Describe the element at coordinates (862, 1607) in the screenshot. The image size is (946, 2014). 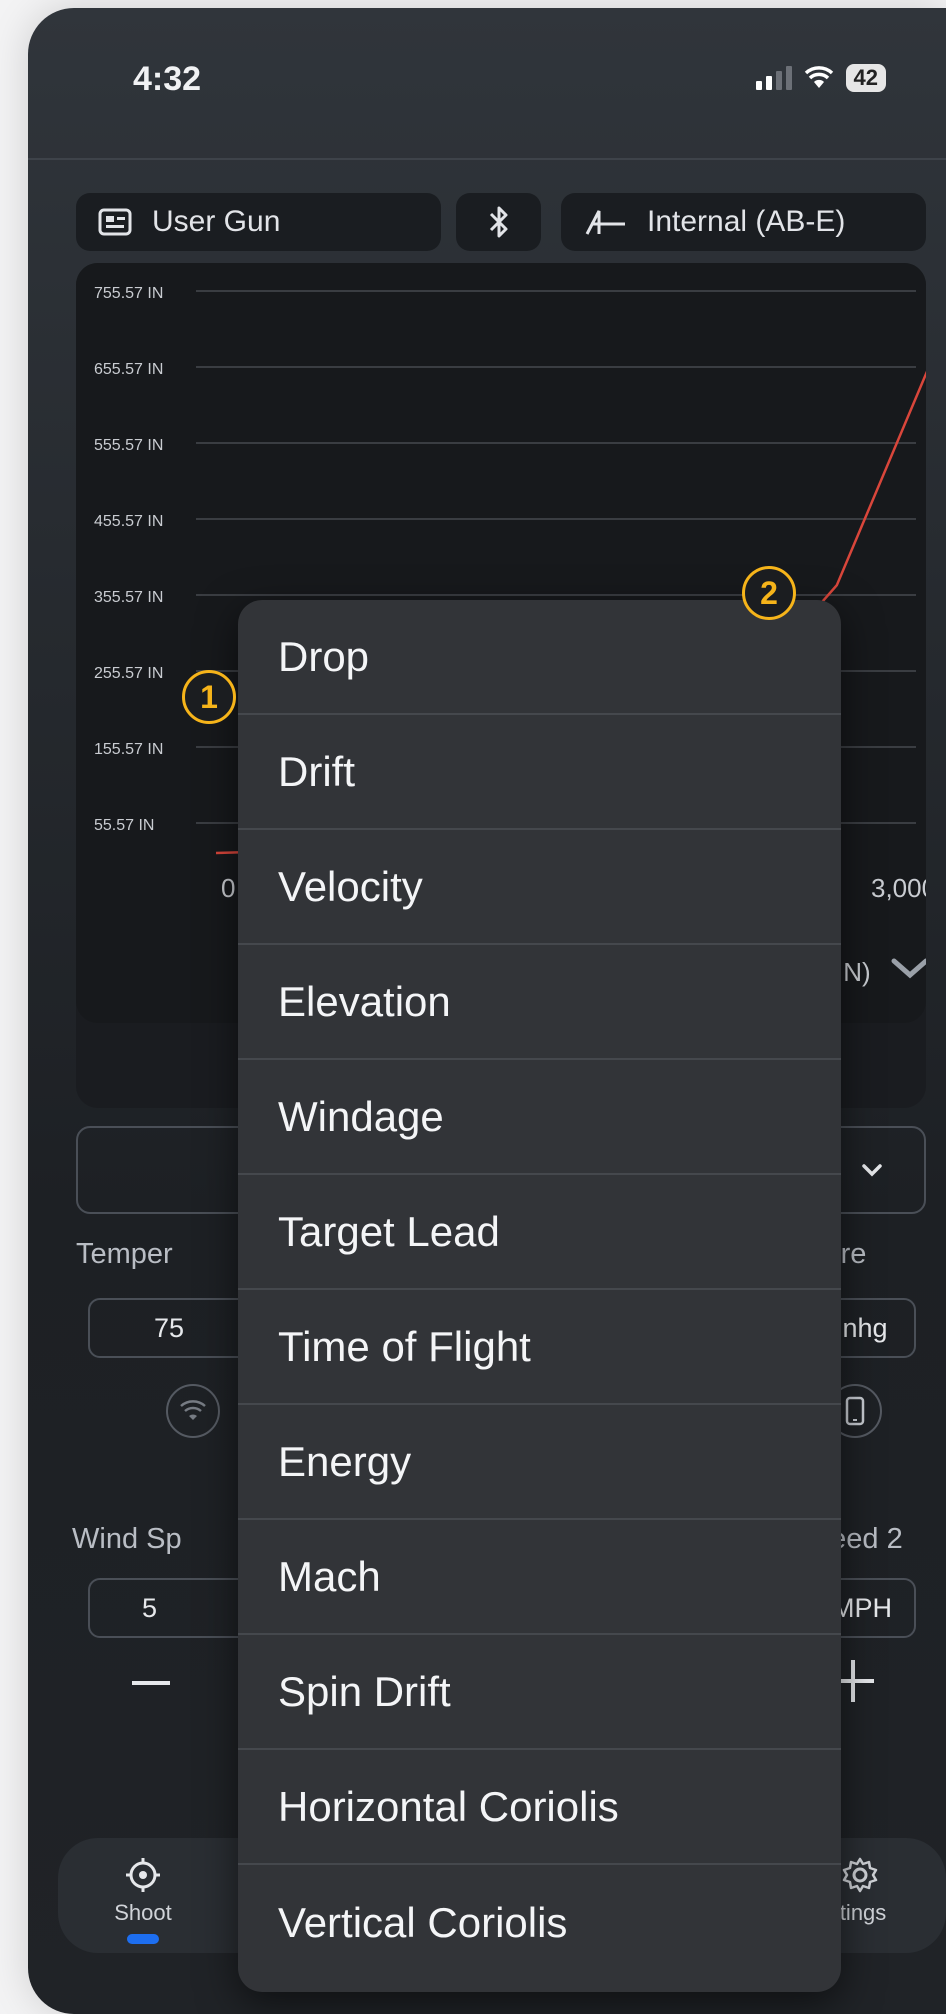
I see `wind-speed2-unit: MPH` at that location.